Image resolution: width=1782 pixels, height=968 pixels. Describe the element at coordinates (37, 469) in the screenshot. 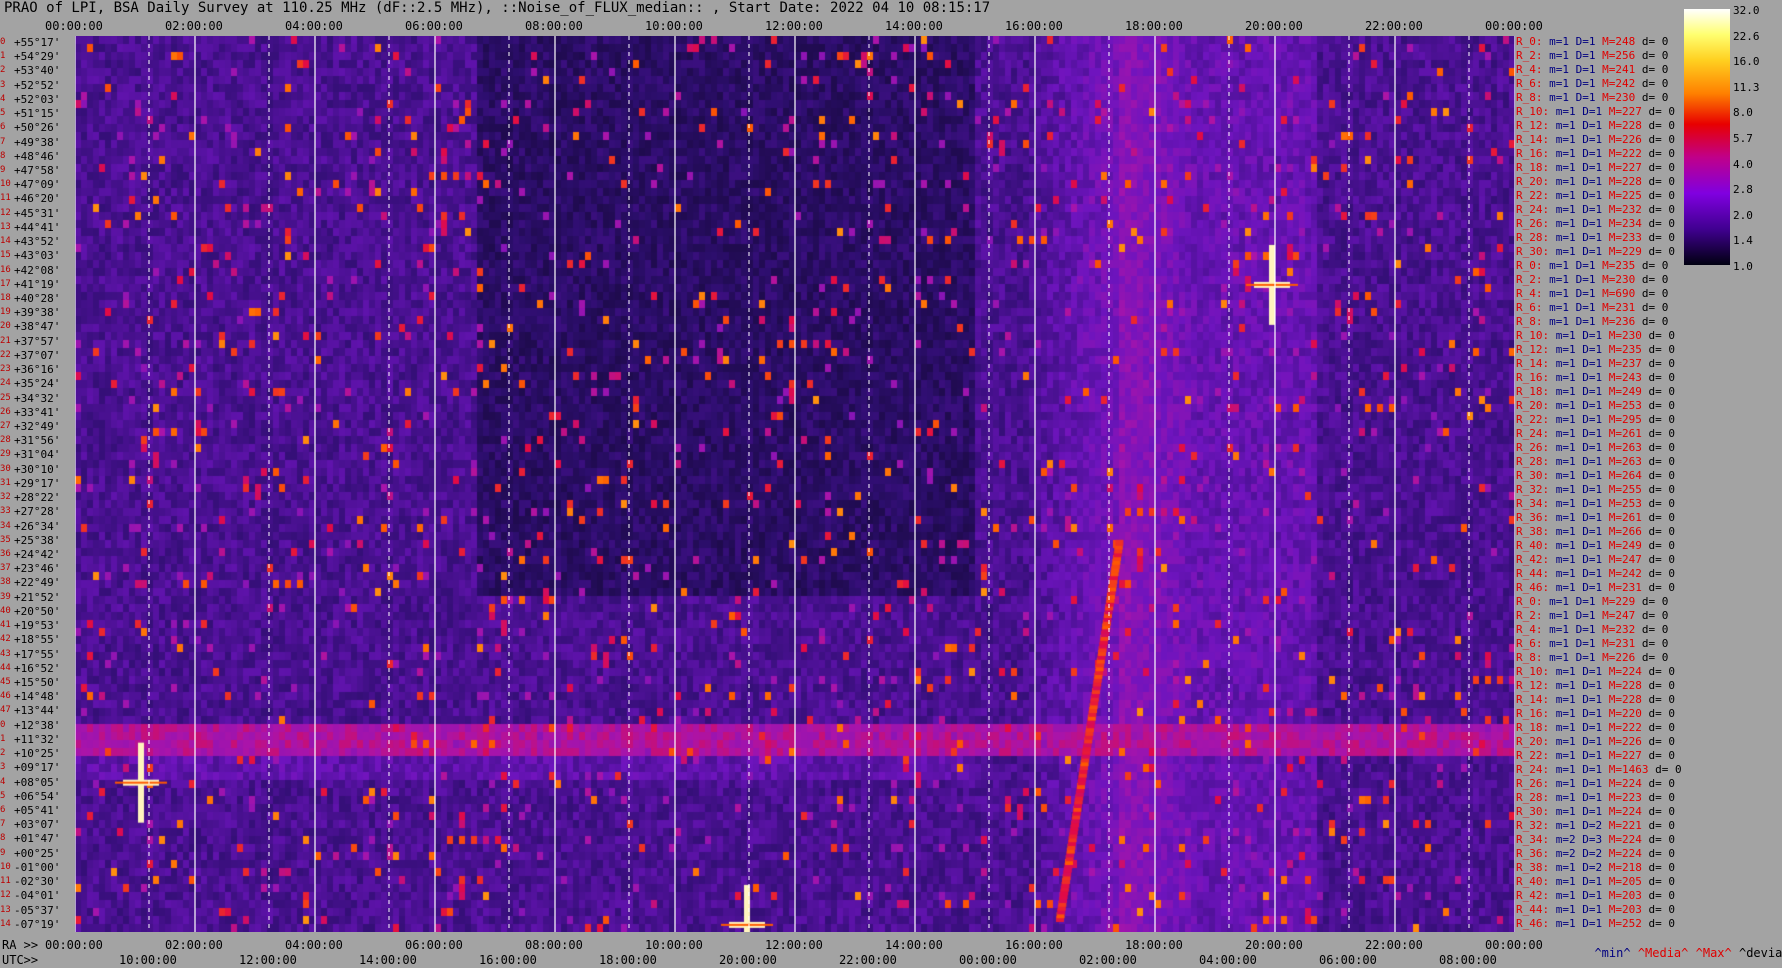

I see `dec-label: +30°10'` at that location.